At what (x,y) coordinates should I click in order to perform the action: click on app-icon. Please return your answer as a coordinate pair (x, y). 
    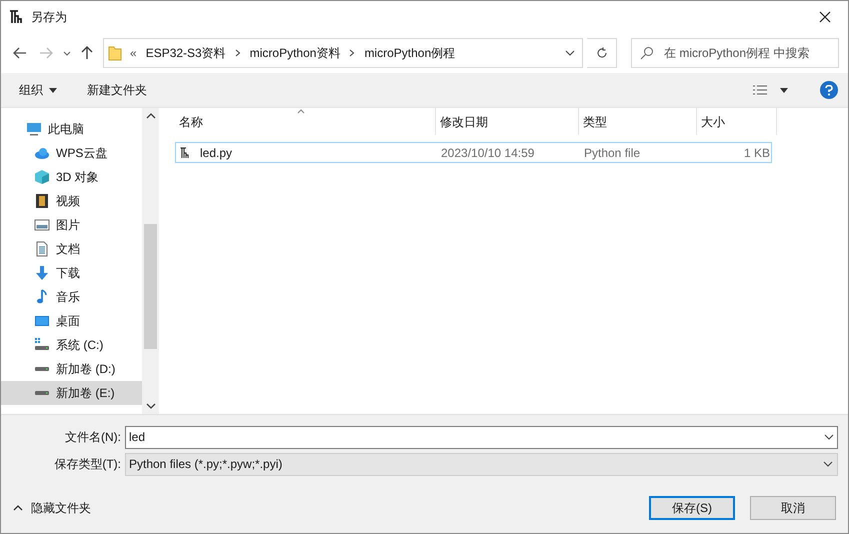
    Looking at the image, I should click on (16, 17).